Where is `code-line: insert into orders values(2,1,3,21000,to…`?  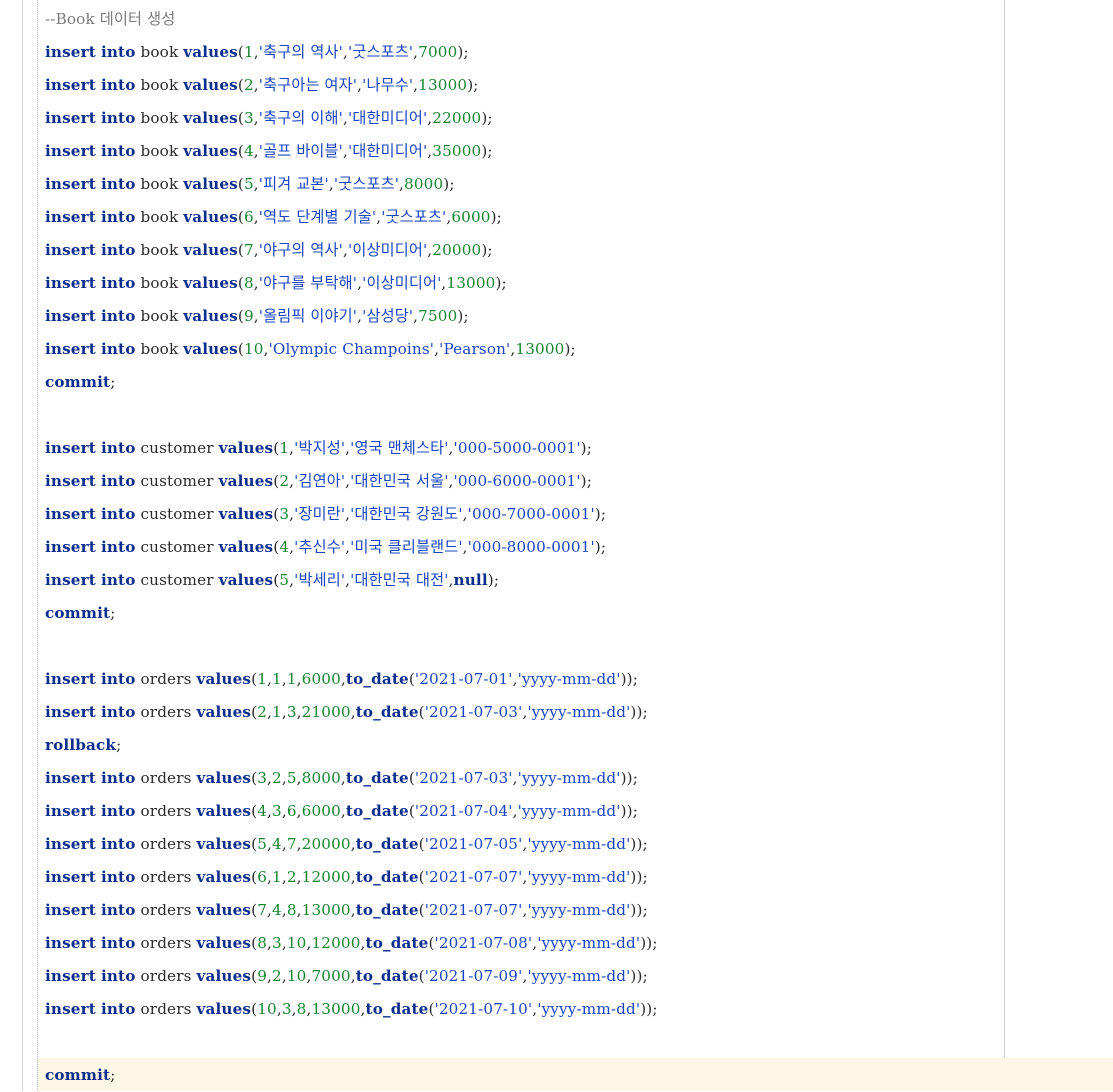
code-line: insert into orders values(2,1,3,21000,to… is located at coordinates (351, 712).